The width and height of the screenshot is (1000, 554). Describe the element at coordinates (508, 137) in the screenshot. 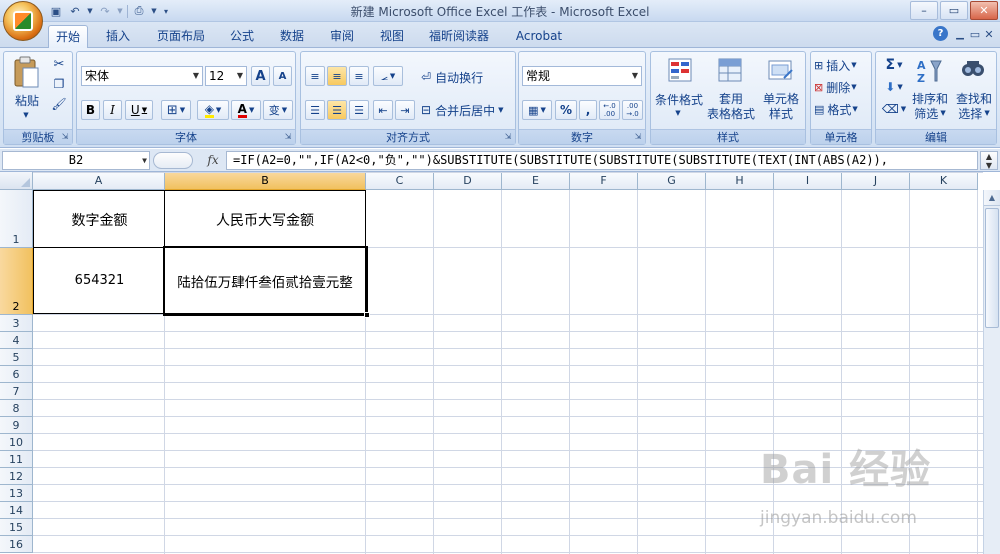

I see `alignment-launcher-icon: ⇲` at that location.